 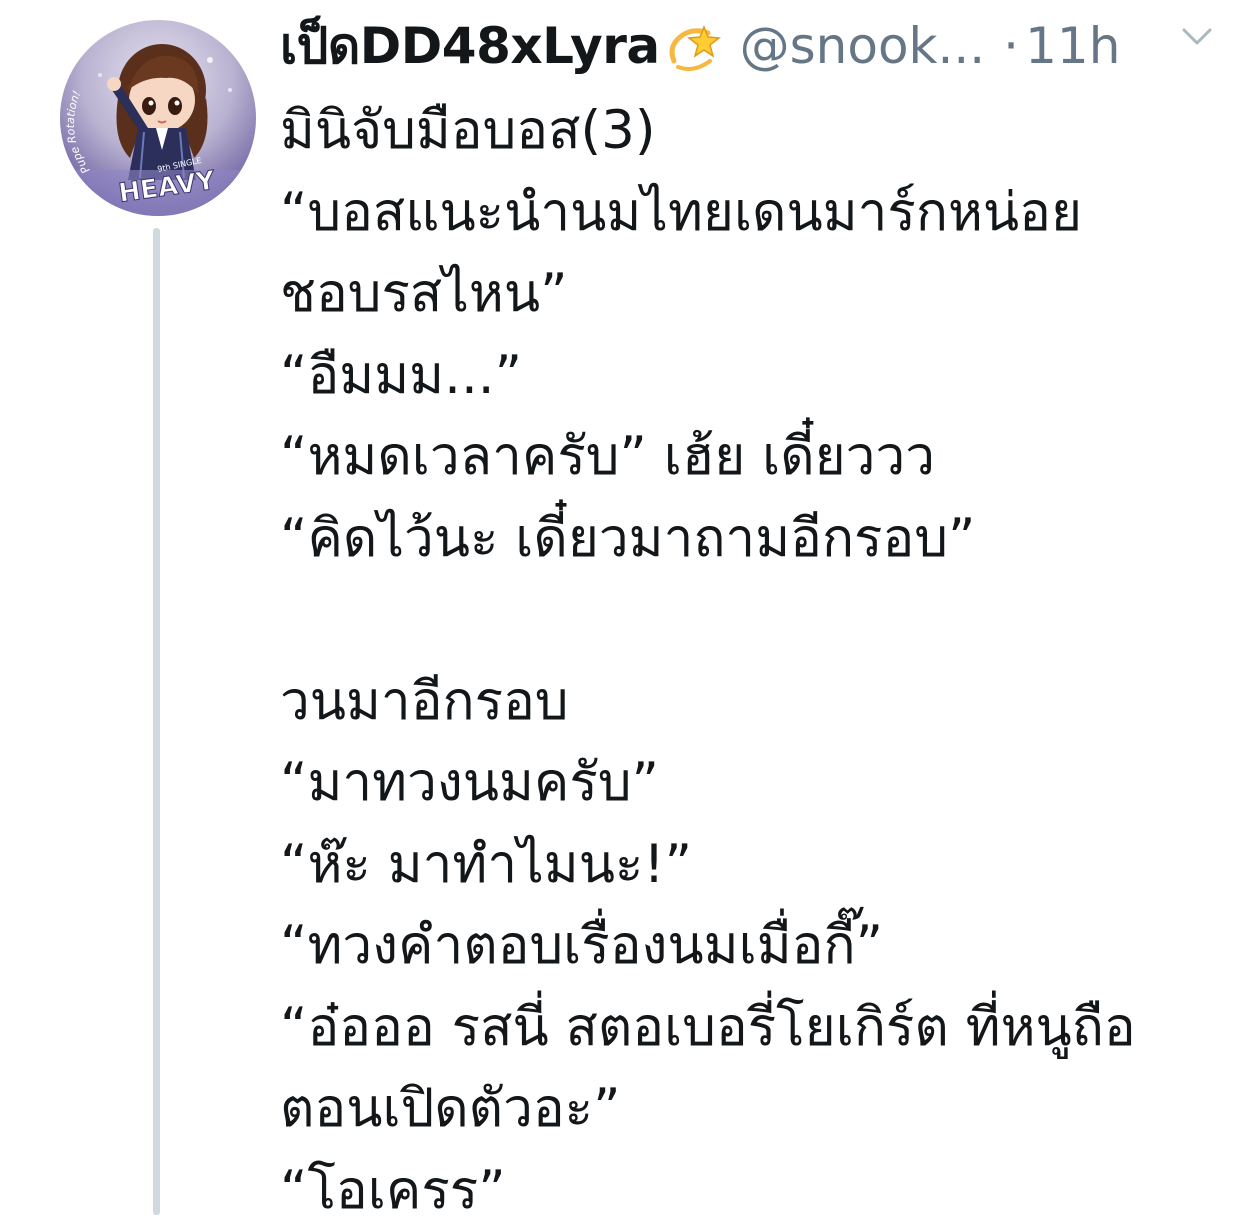 What do you see at coordinates (740, 539) in the screenshot?
I see `tweet-line: “คิดไว้นะ เดี๋ยวมาถามอีกรอบ”` at bounding box center [740, 539].